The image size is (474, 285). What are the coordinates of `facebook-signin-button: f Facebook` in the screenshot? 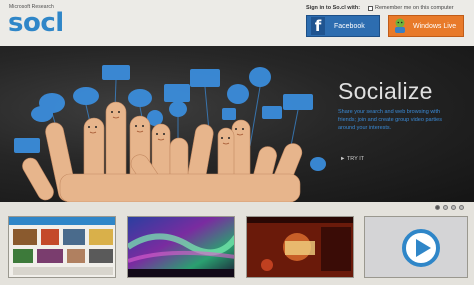 It's located at (343, 26).